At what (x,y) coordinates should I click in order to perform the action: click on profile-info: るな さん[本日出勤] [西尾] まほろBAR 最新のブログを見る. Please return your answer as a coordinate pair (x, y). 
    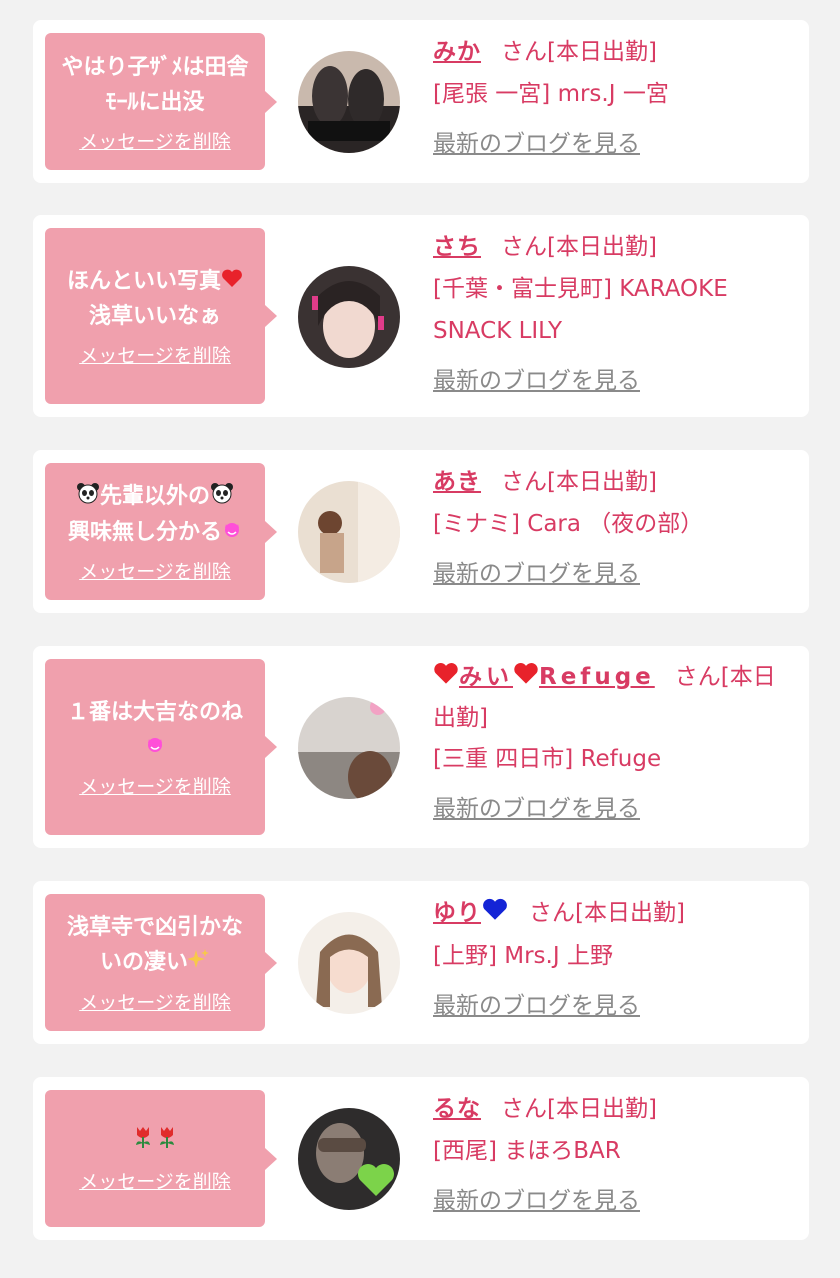
    Looking at the image, I should click on (611, 1152).